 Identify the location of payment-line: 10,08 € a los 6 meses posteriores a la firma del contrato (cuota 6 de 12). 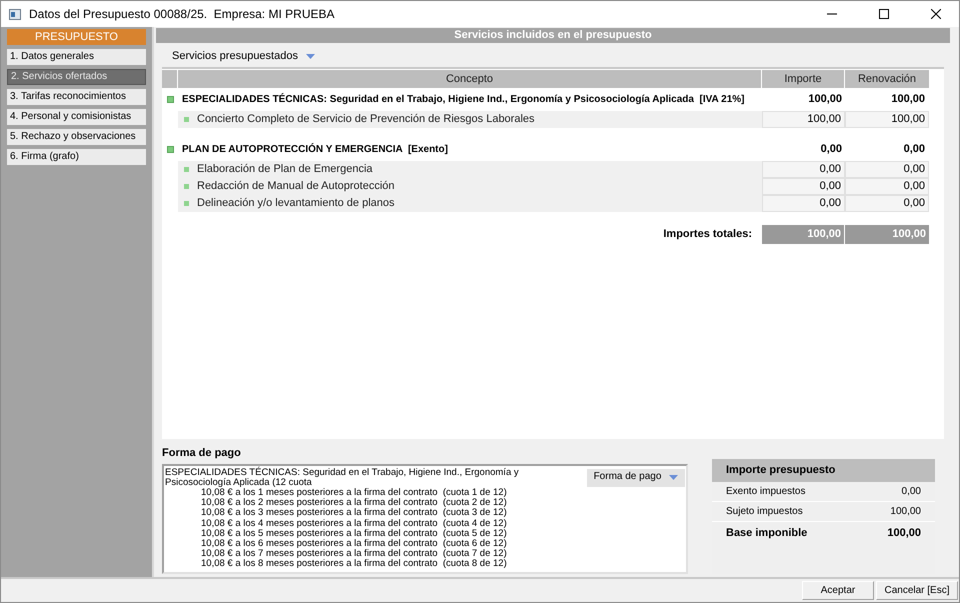
(353, 543).